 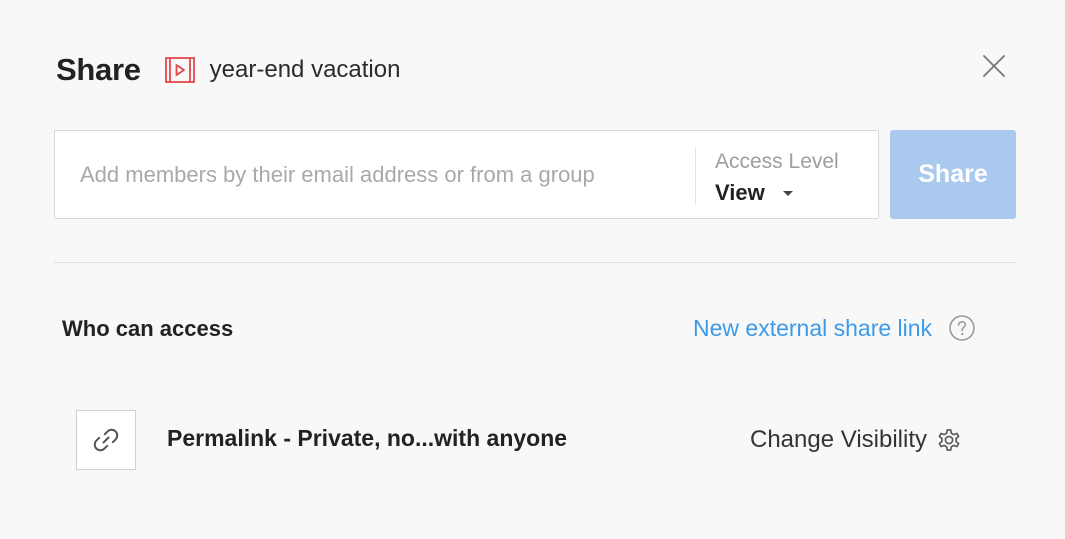 What do you see at coordinates (179, 70) in the screenshot?
I see `video-icon` at bounding box center [179, 70].